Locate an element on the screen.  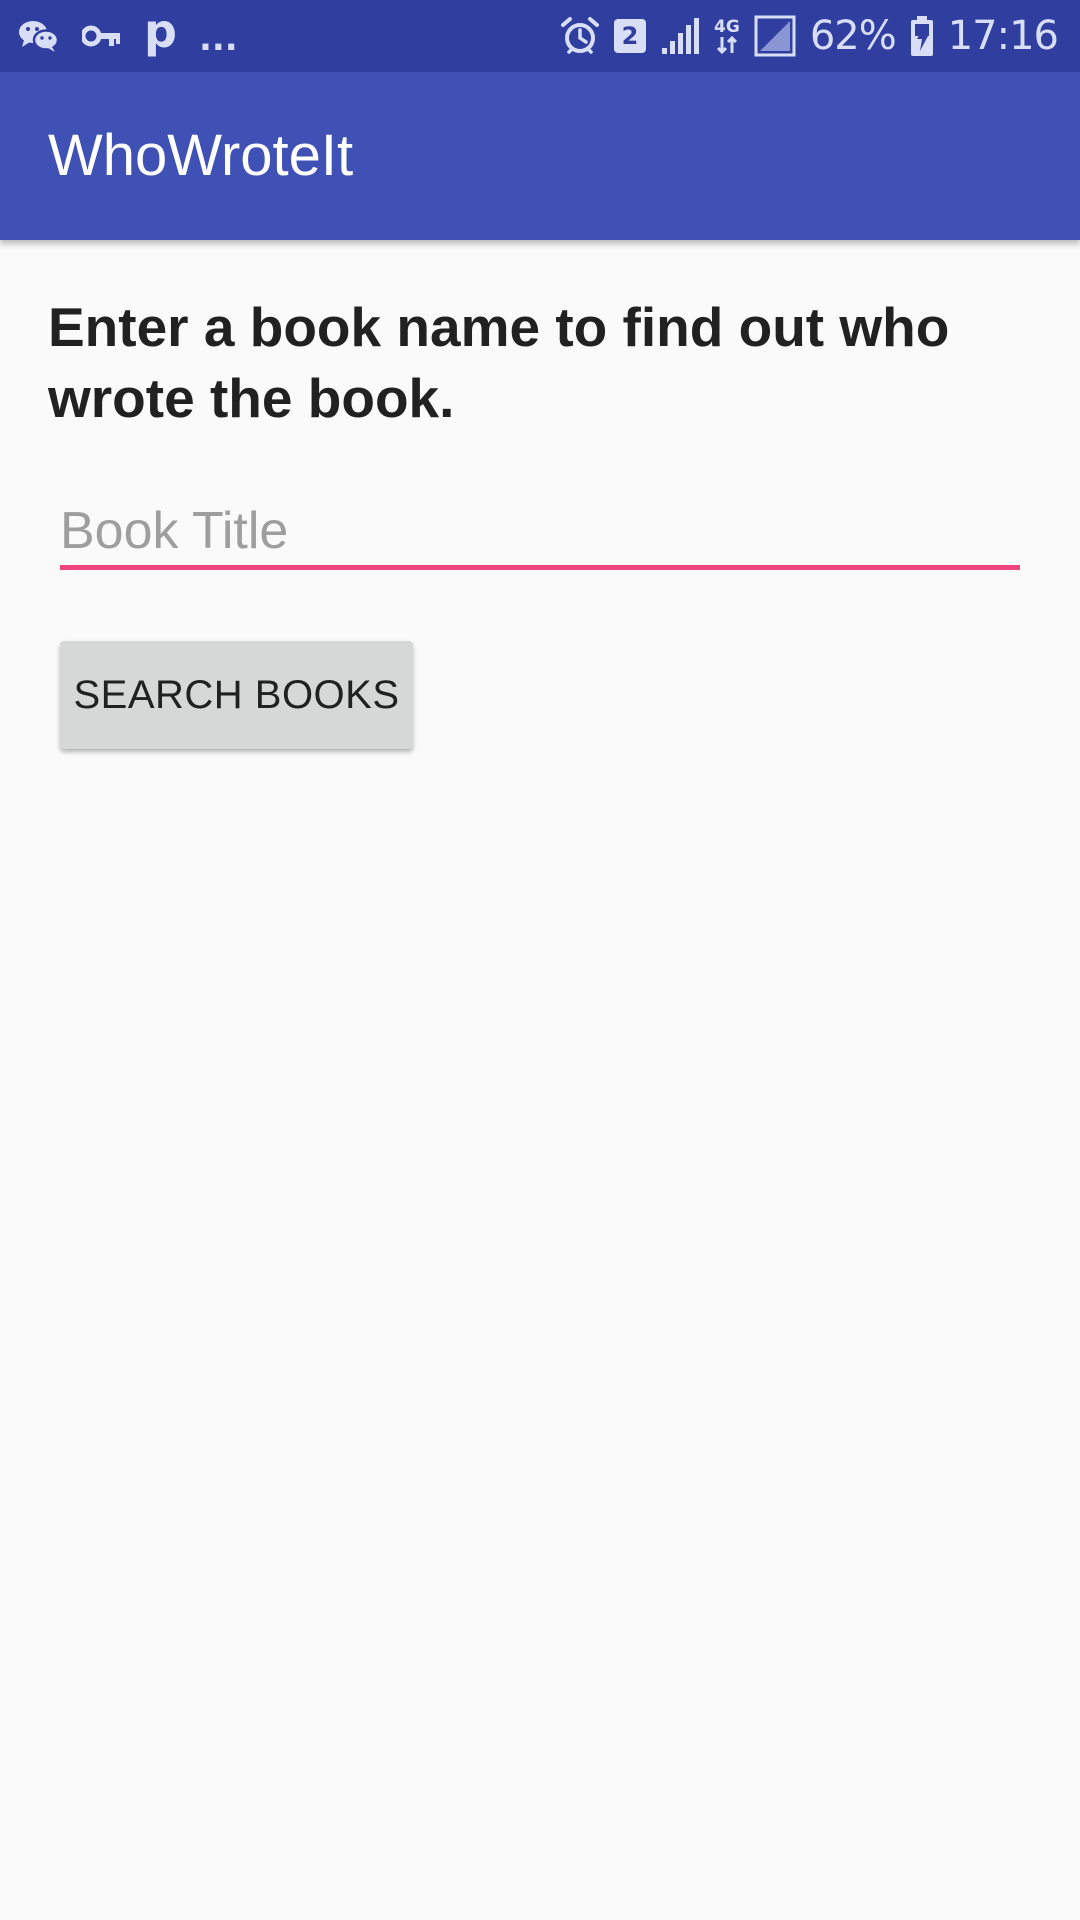
system-icons: 2 4G 62% 17:16 is located at coordinates (809, 36).